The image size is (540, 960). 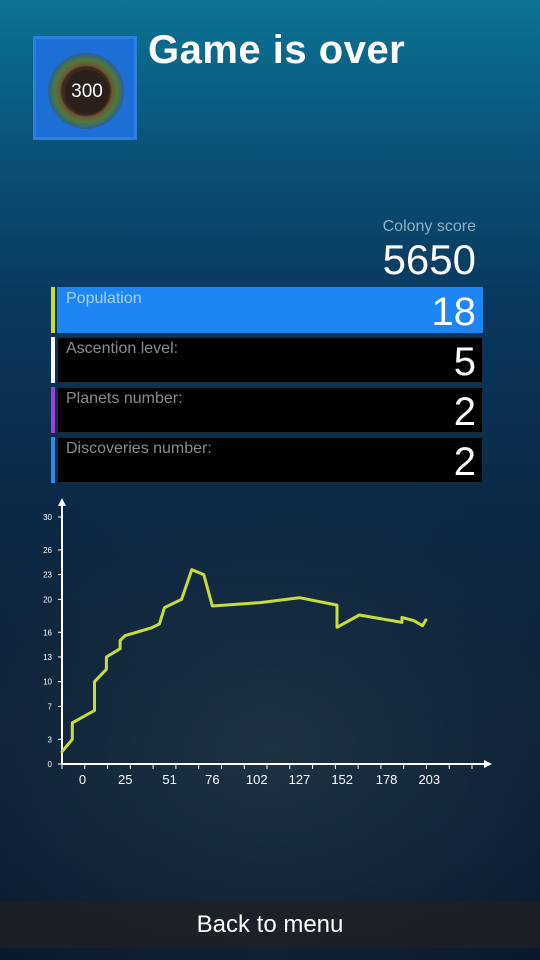 What do you see at coordinates (50, 739) in the screenshot?
I see `y-tick-label: 3` at bounding box center [50, 739].